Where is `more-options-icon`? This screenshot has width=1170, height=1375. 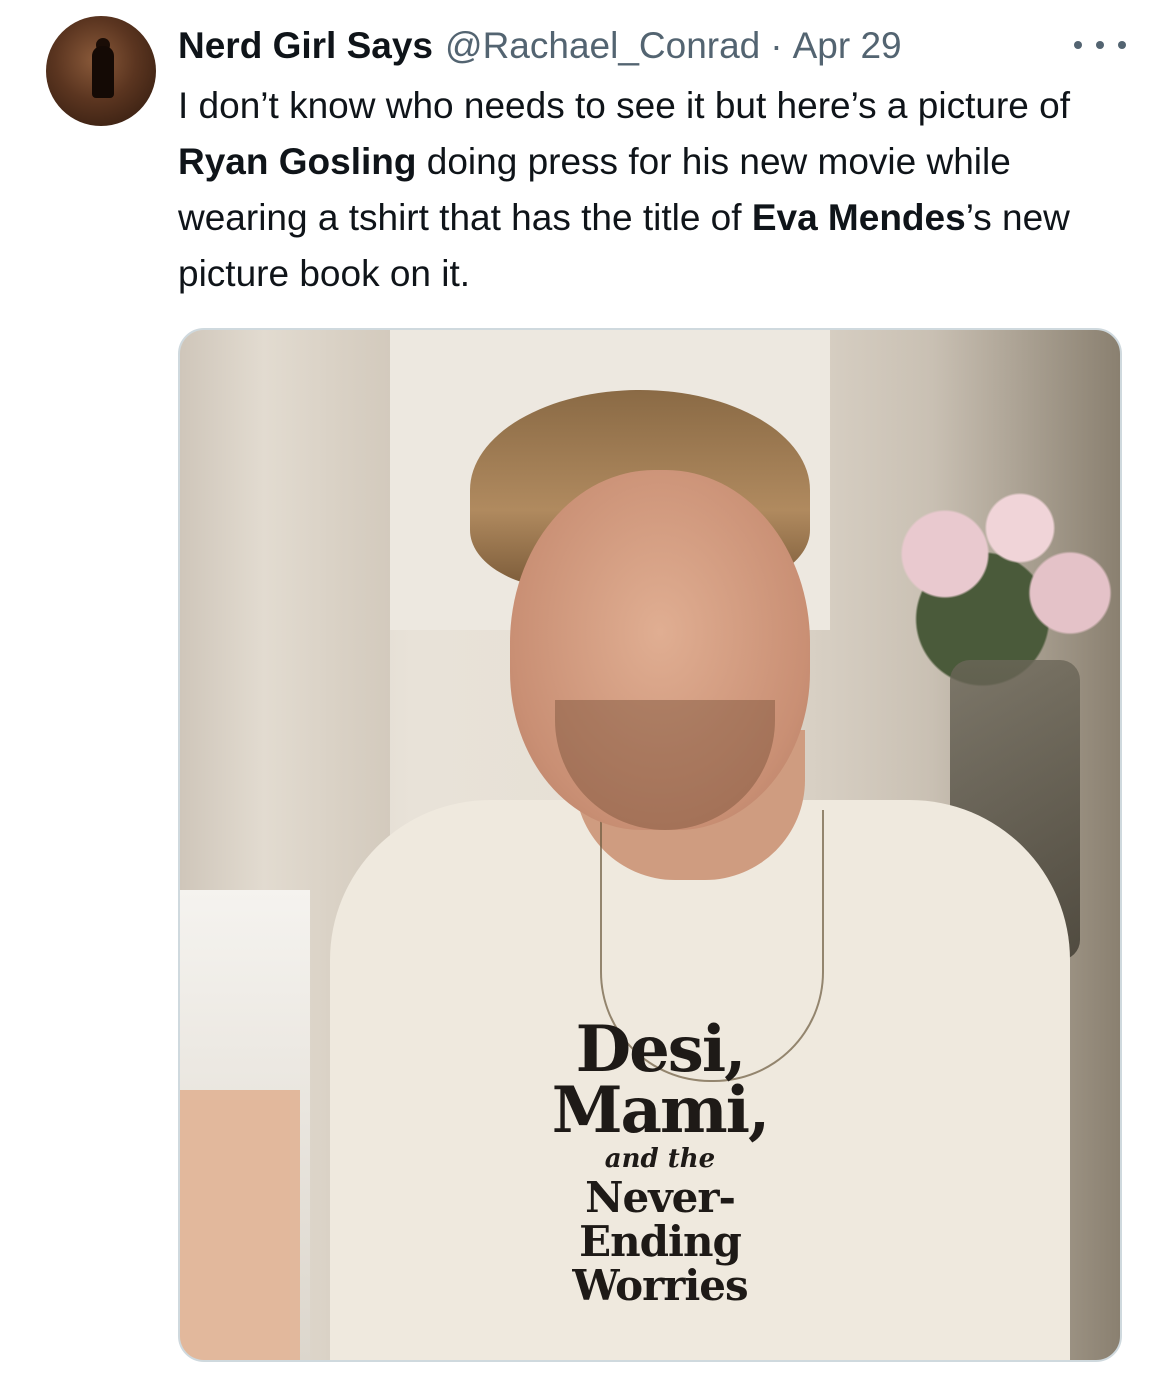 more-options-icon is located at coordinates (1100, 45).